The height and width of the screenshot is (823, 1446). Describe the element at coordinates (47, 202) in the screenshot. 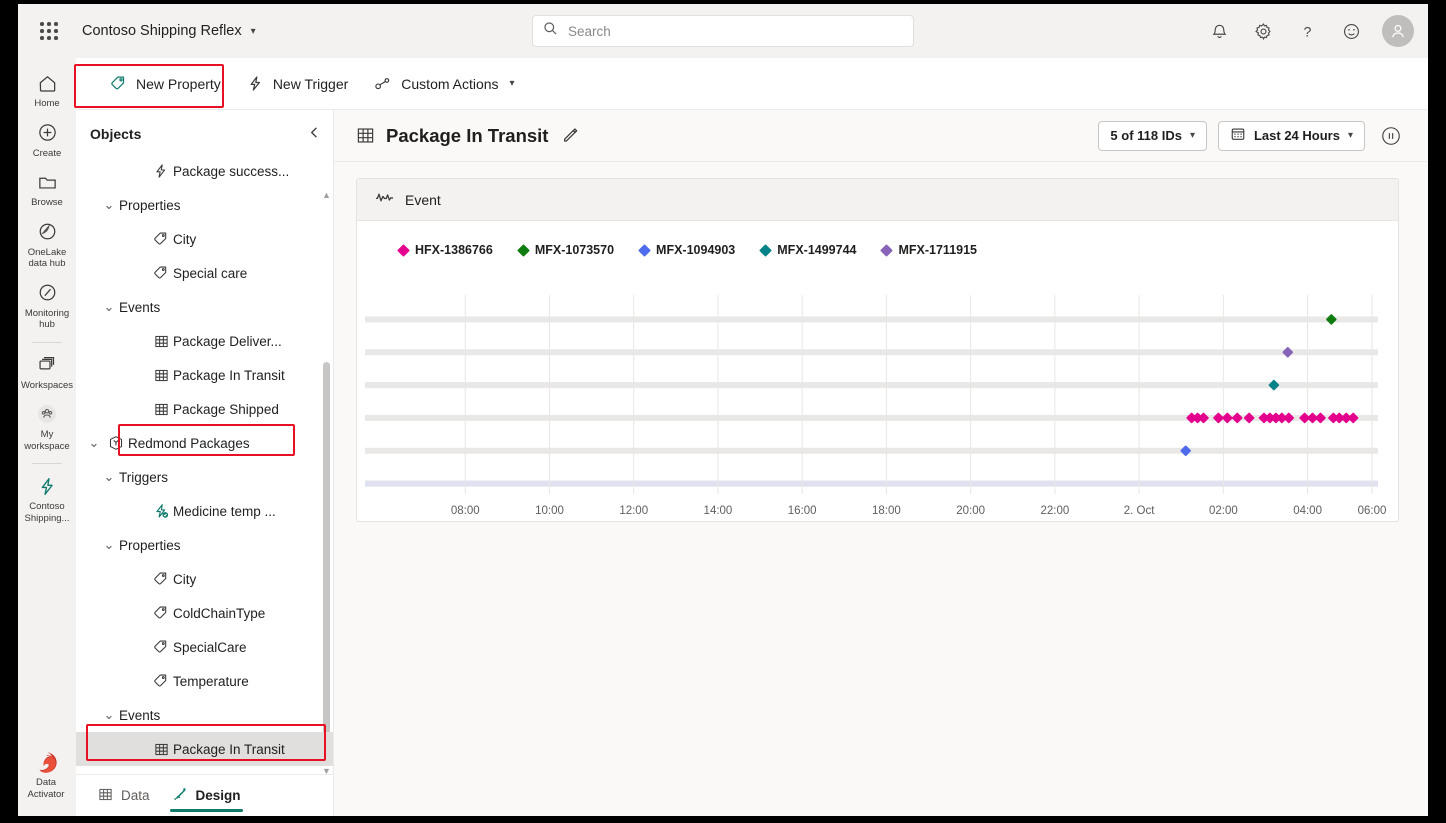

I see `rail-label: Browse` at that location.